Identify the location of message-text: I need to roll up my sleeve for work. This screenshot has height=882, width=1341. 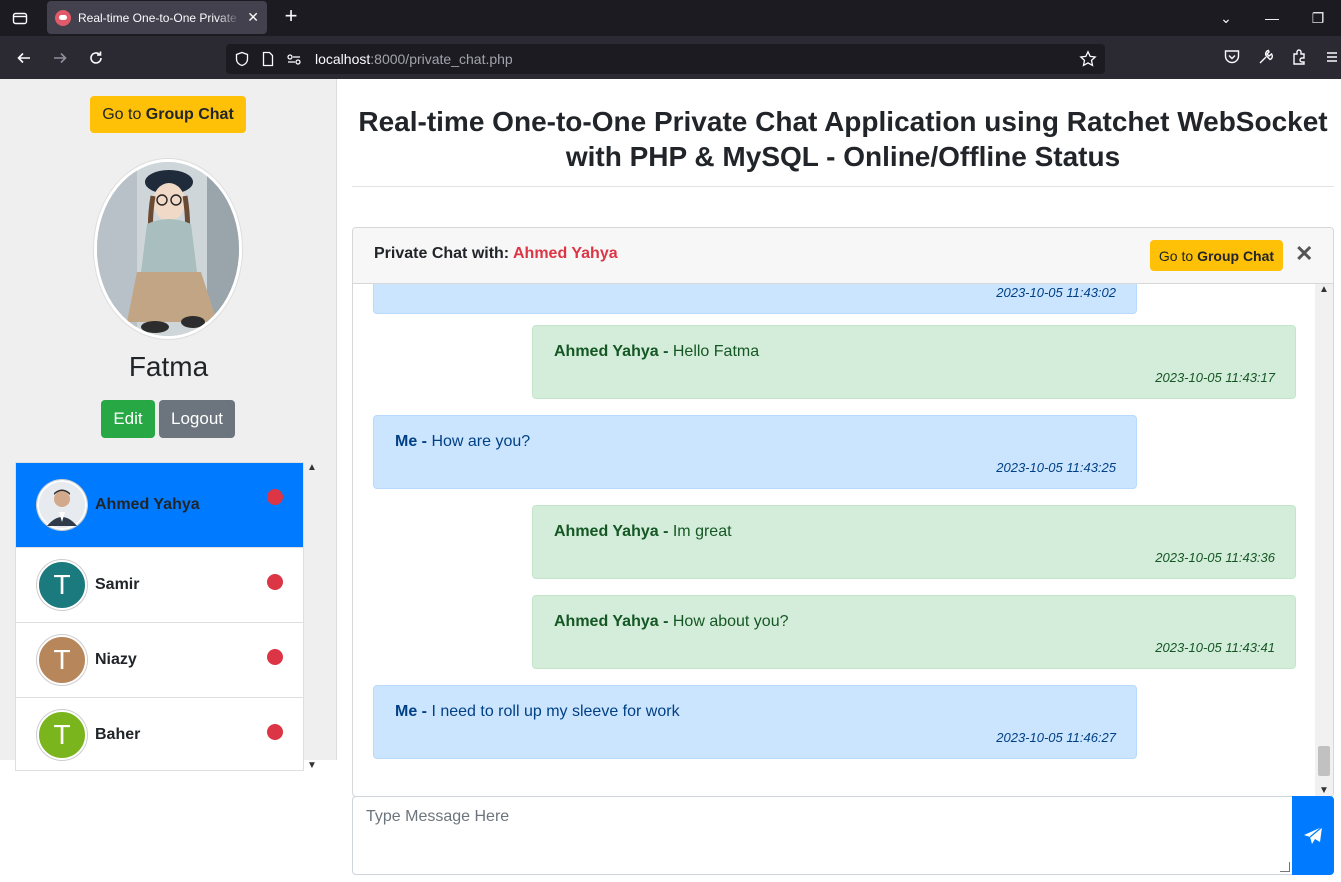
(555, 711).